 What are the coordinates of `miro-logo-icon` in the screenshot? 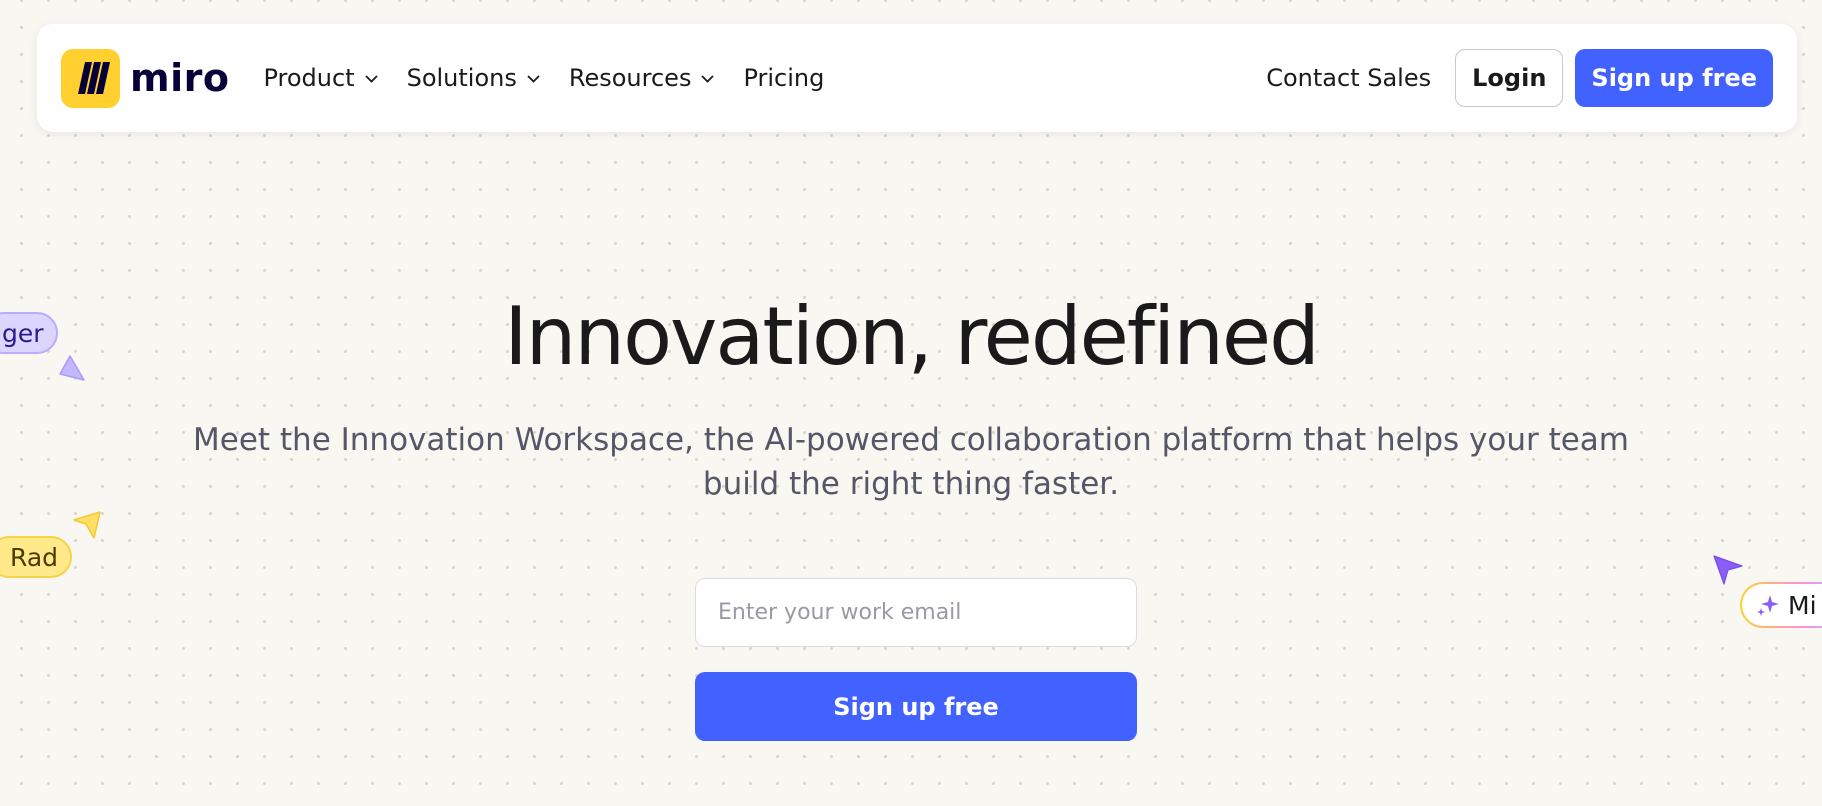 It's located at (90, 78).